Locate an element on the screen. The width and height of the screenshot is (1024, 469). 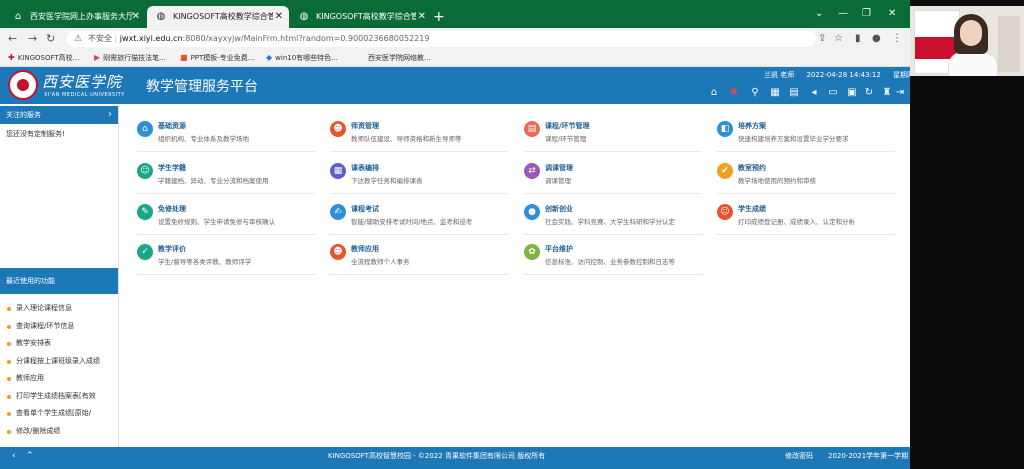
module-card: ⌂ 基础资源 组织机构、专业体系及教学场地 is located at coordinates (227, 139).